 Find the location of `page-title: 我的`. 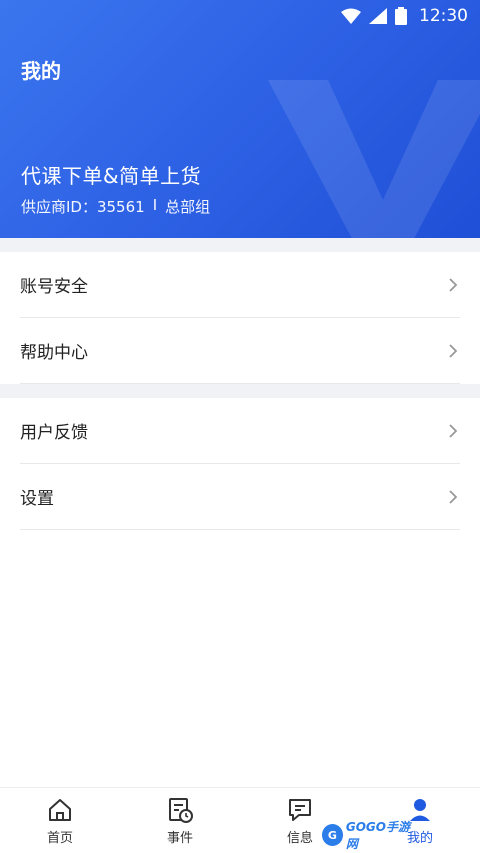

page-title: 我的 is located at coordinates (41, 71).